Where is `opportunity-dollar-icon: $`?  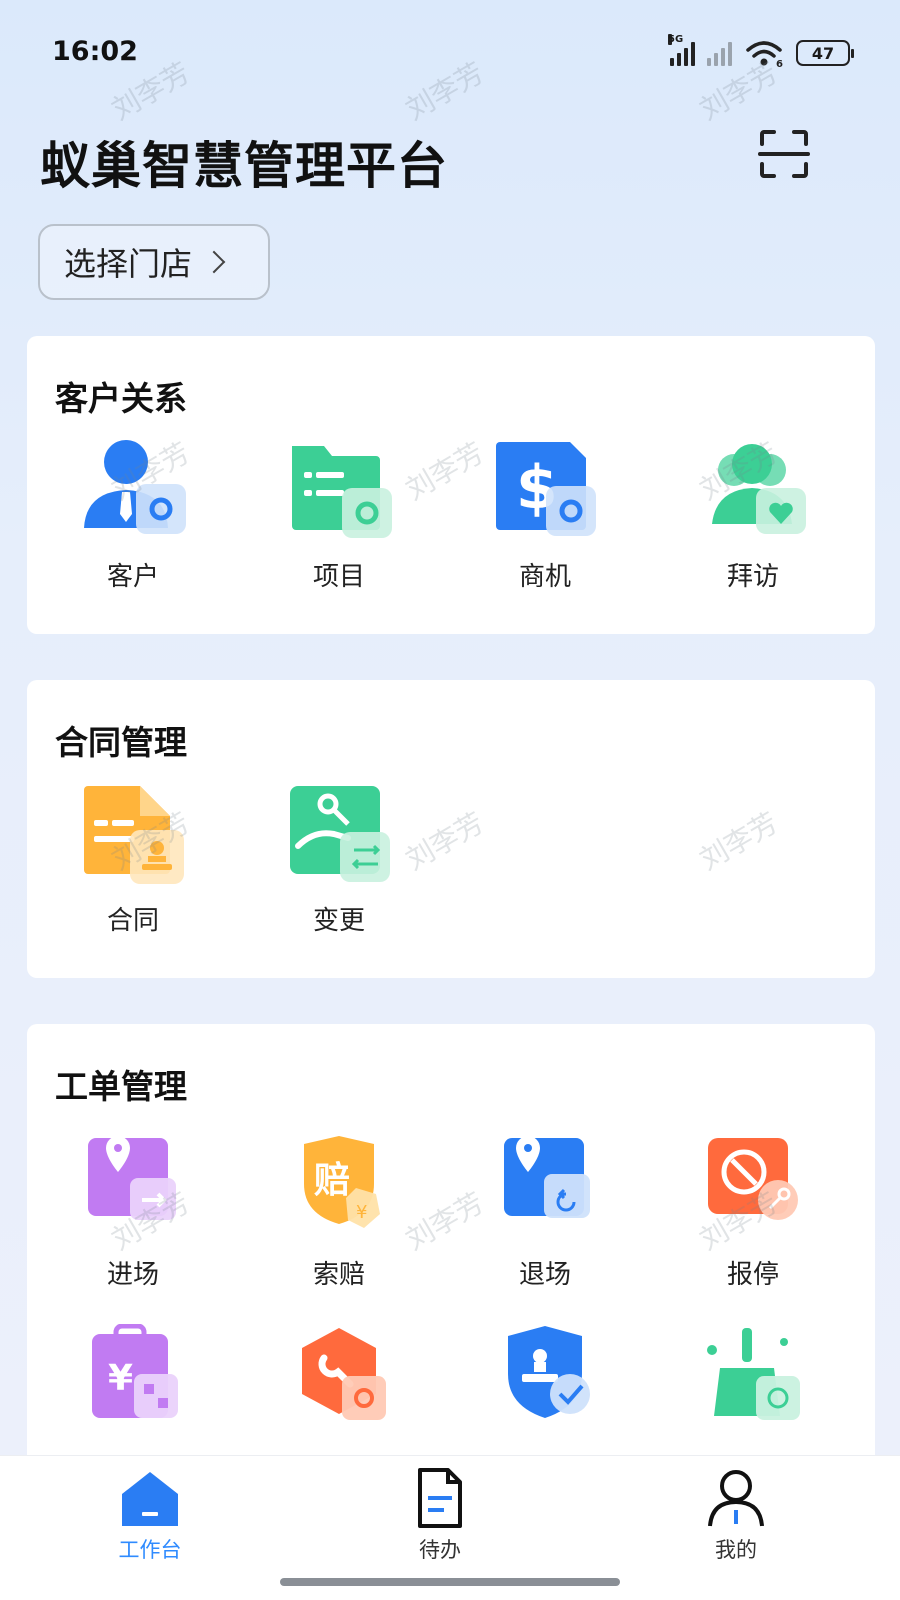 opportunity-dollar-icon: $ is located at coordinates (545, 491).